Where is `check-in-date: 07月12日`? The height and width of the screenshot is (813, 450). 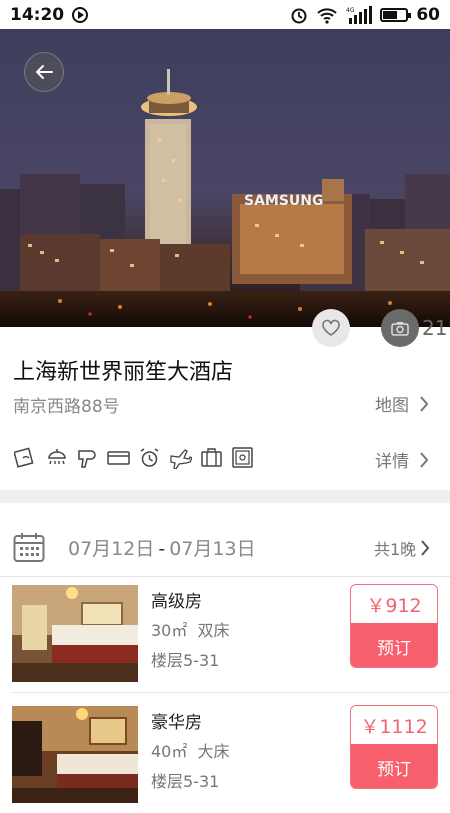 check-in-date: 07月12日 is located at coordinates (111, 549).